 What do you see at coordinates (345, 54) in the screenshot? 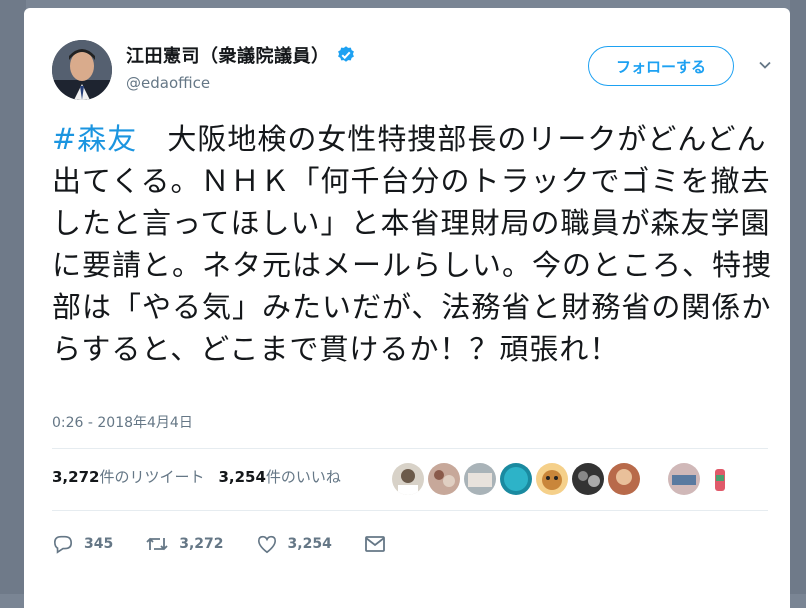
I see `verified-badge-icon` at bounding box center [345, 54].